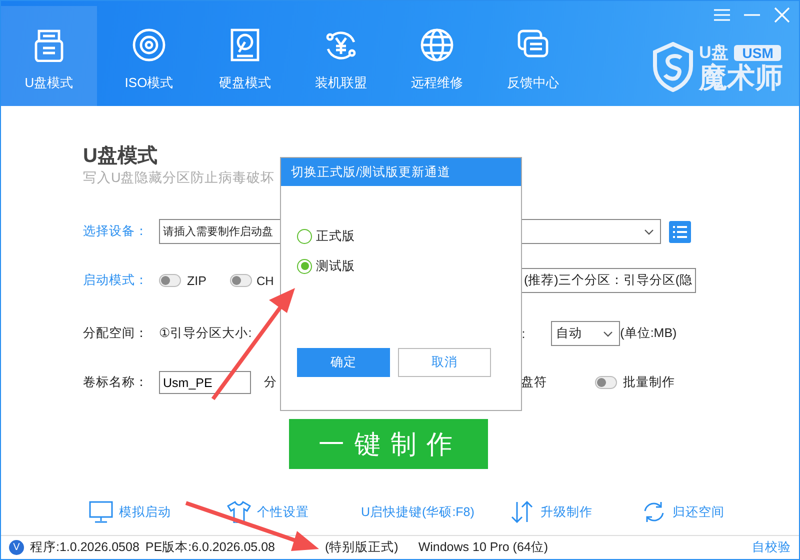 The width and height of the screenshot is (800, 560). Describe the element at coordinates (179, 178) in the screenshot. I see `page-subtitle: 写入U盘隐藏分区防止病毒破坏` at that location.